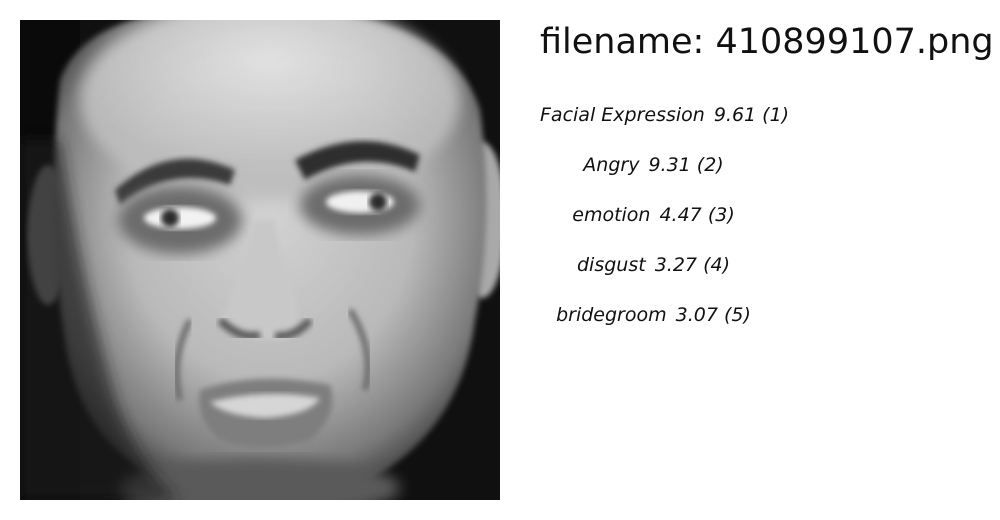 This screenshot has height=520, width=1000. I want to click on label-rank: (1), so click(776, 115).